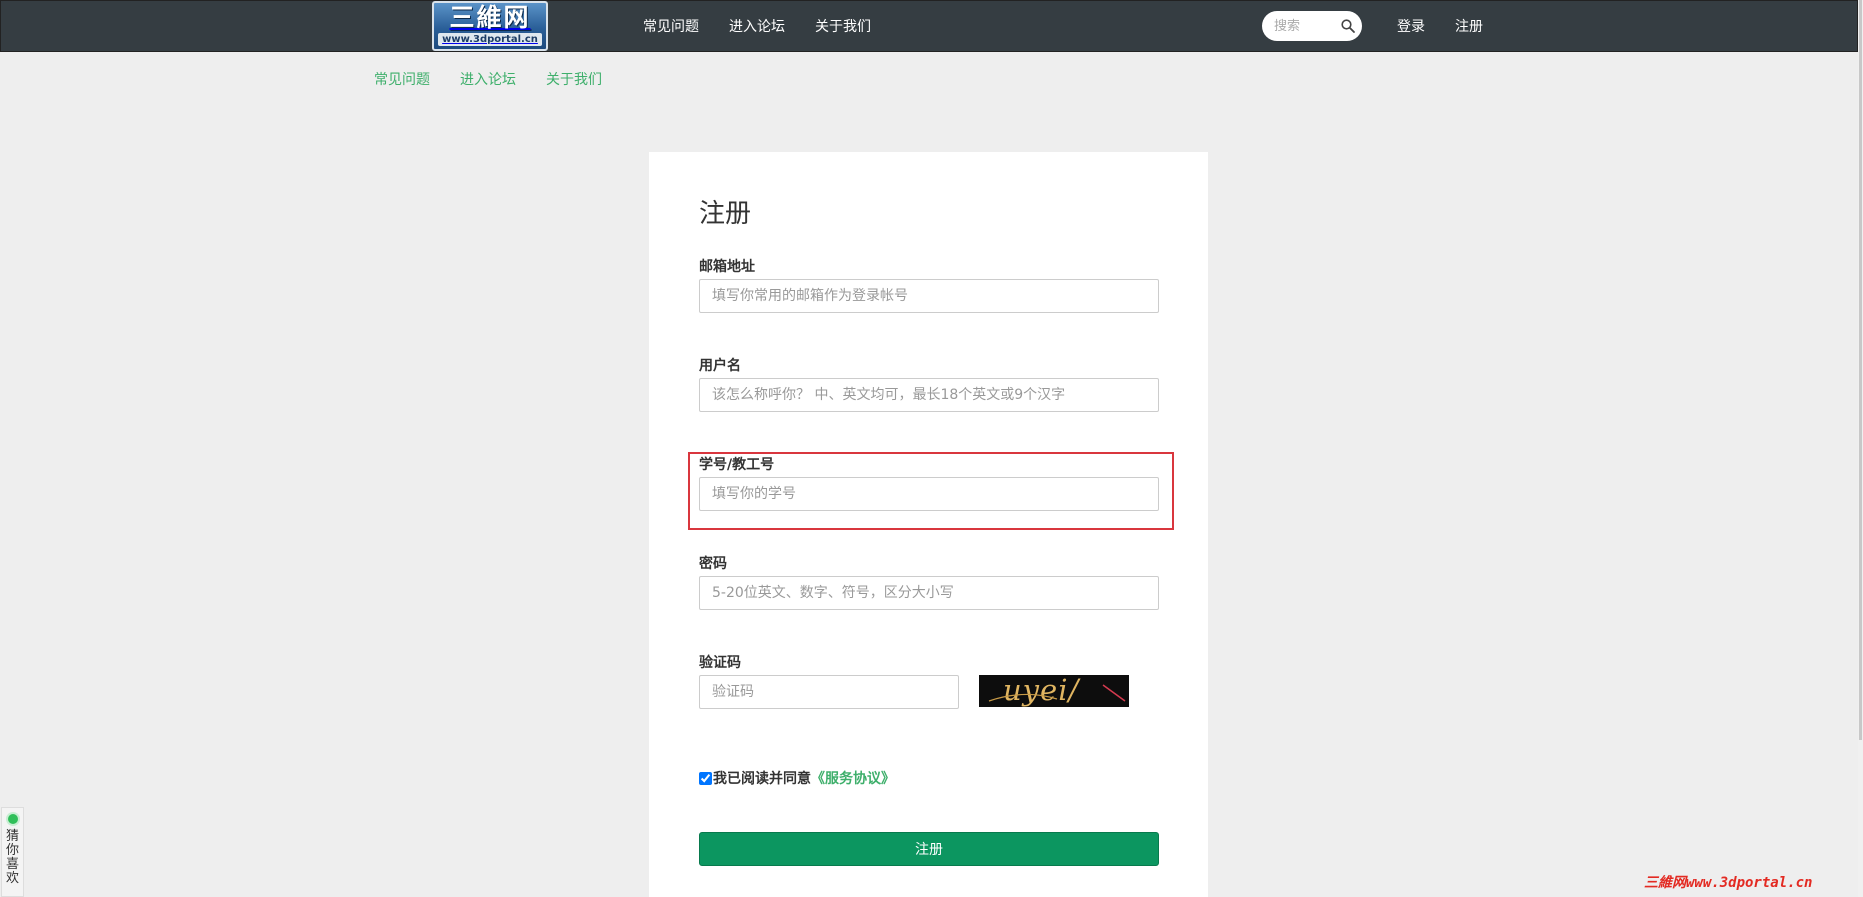 The image size is (1863, 897). I want to click on password-label: 密码, so click(713, 564).